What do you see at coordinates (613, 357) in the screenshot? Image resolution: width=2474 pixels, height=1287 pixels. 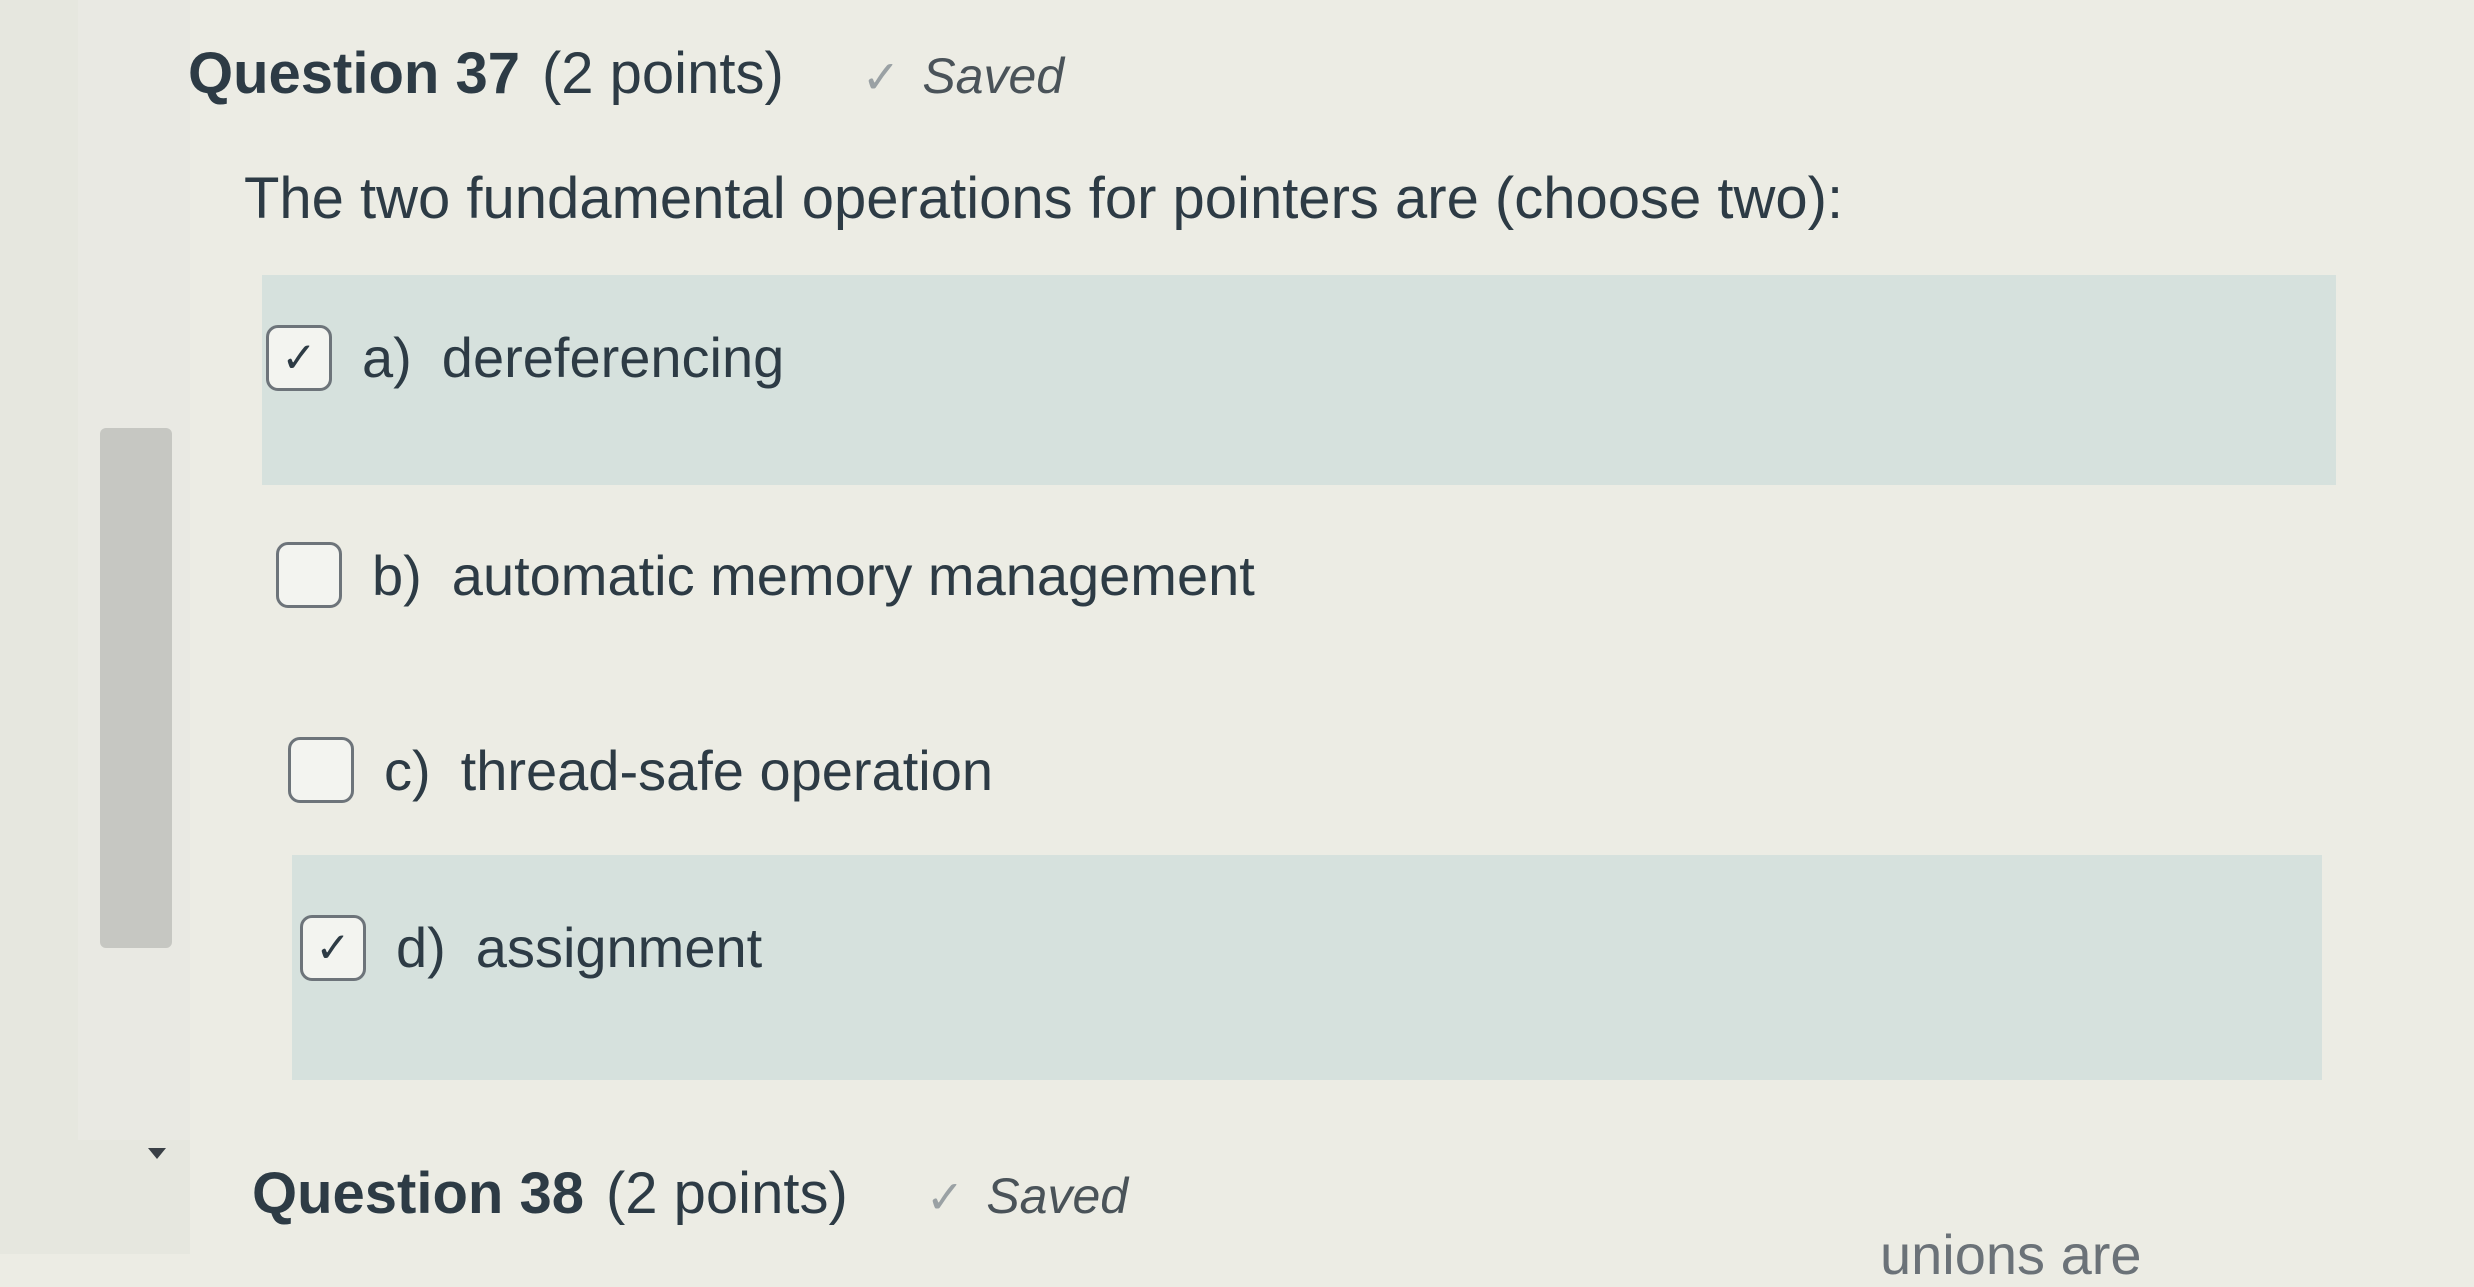 I see `option-text: dereferencing` at bounding box center [613, 357].